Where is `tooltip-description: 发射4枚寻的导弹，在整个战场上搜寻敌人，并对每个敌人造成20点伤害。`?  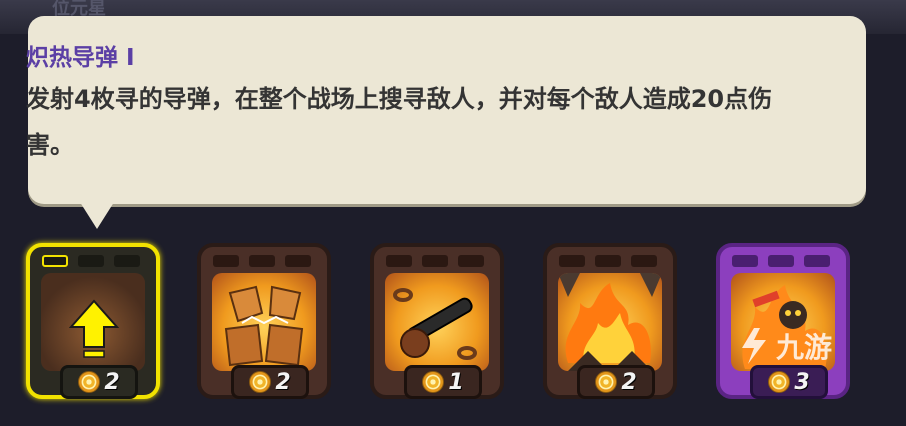
tooltip-description: 发射4枚寻的导弹，在整个战场上搜寻敌人，并对每个敌人造成20点伤害。 is located at coordinates (399, 122).